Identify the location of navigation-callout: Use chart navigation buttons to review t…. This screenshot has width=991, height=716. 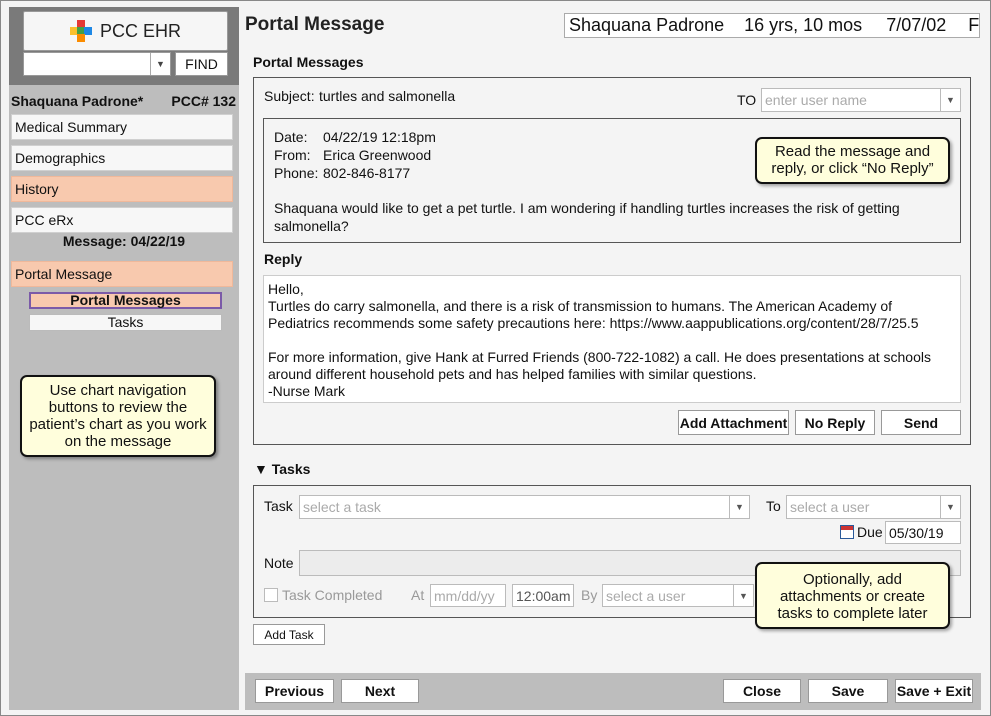
(118, 416).